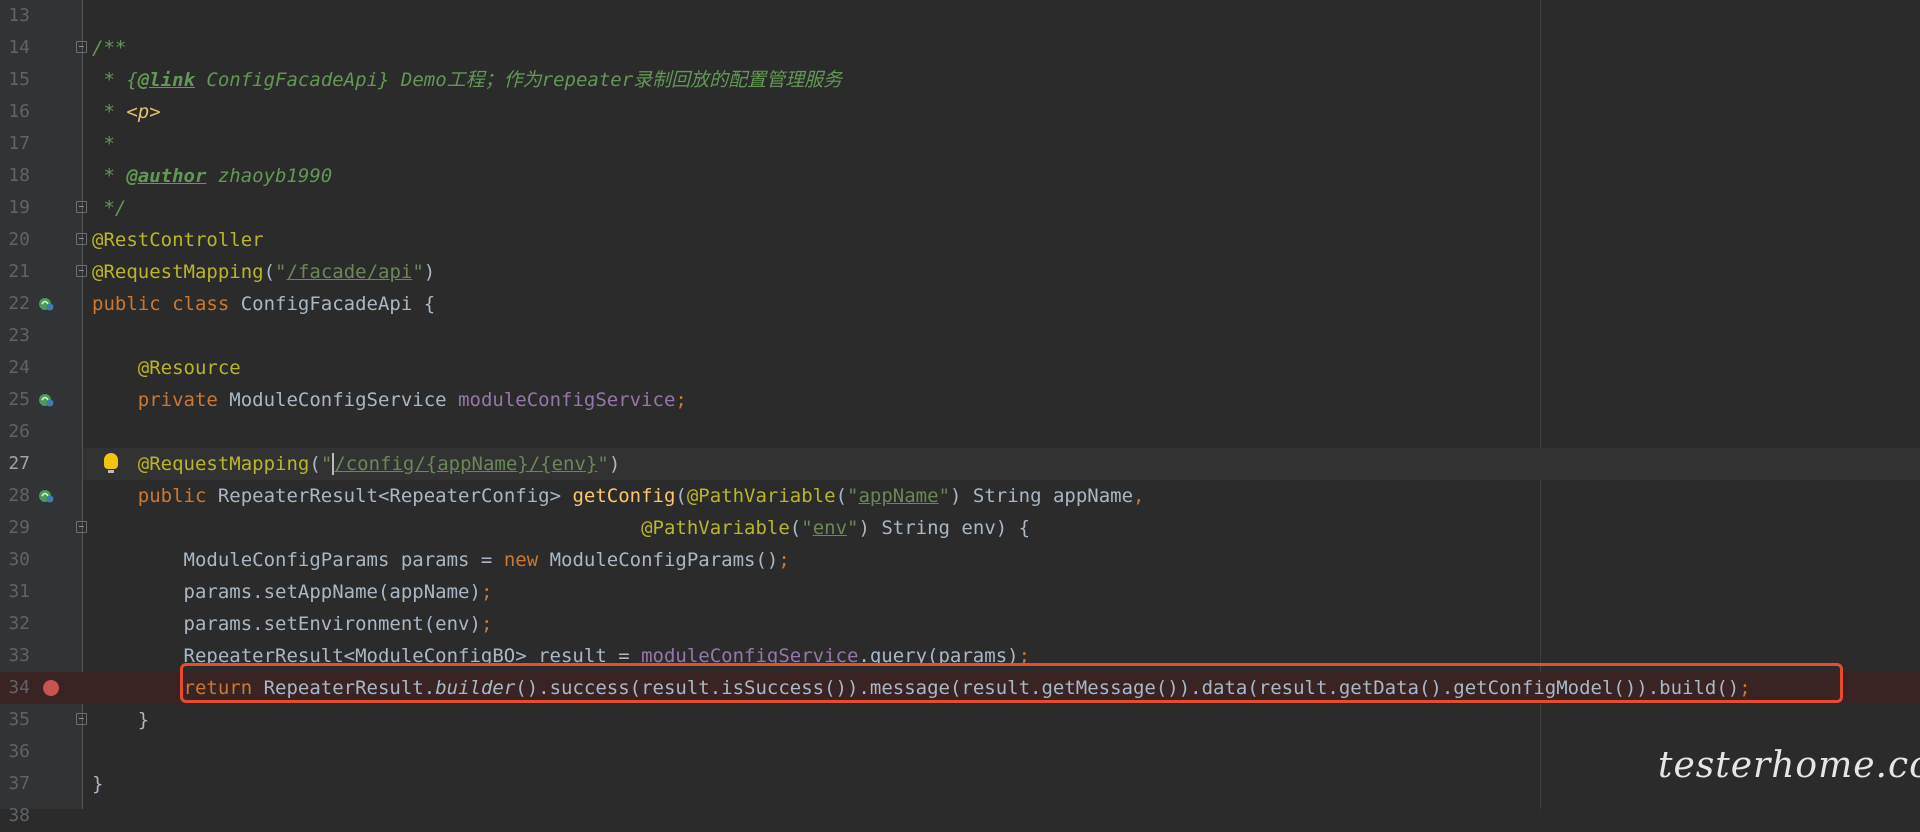 The image size is (1920, 832). What do you see at coordinates (960, 208) in the screenshot?
I see `code-line: 19 */` at bounding box center [960, 208].